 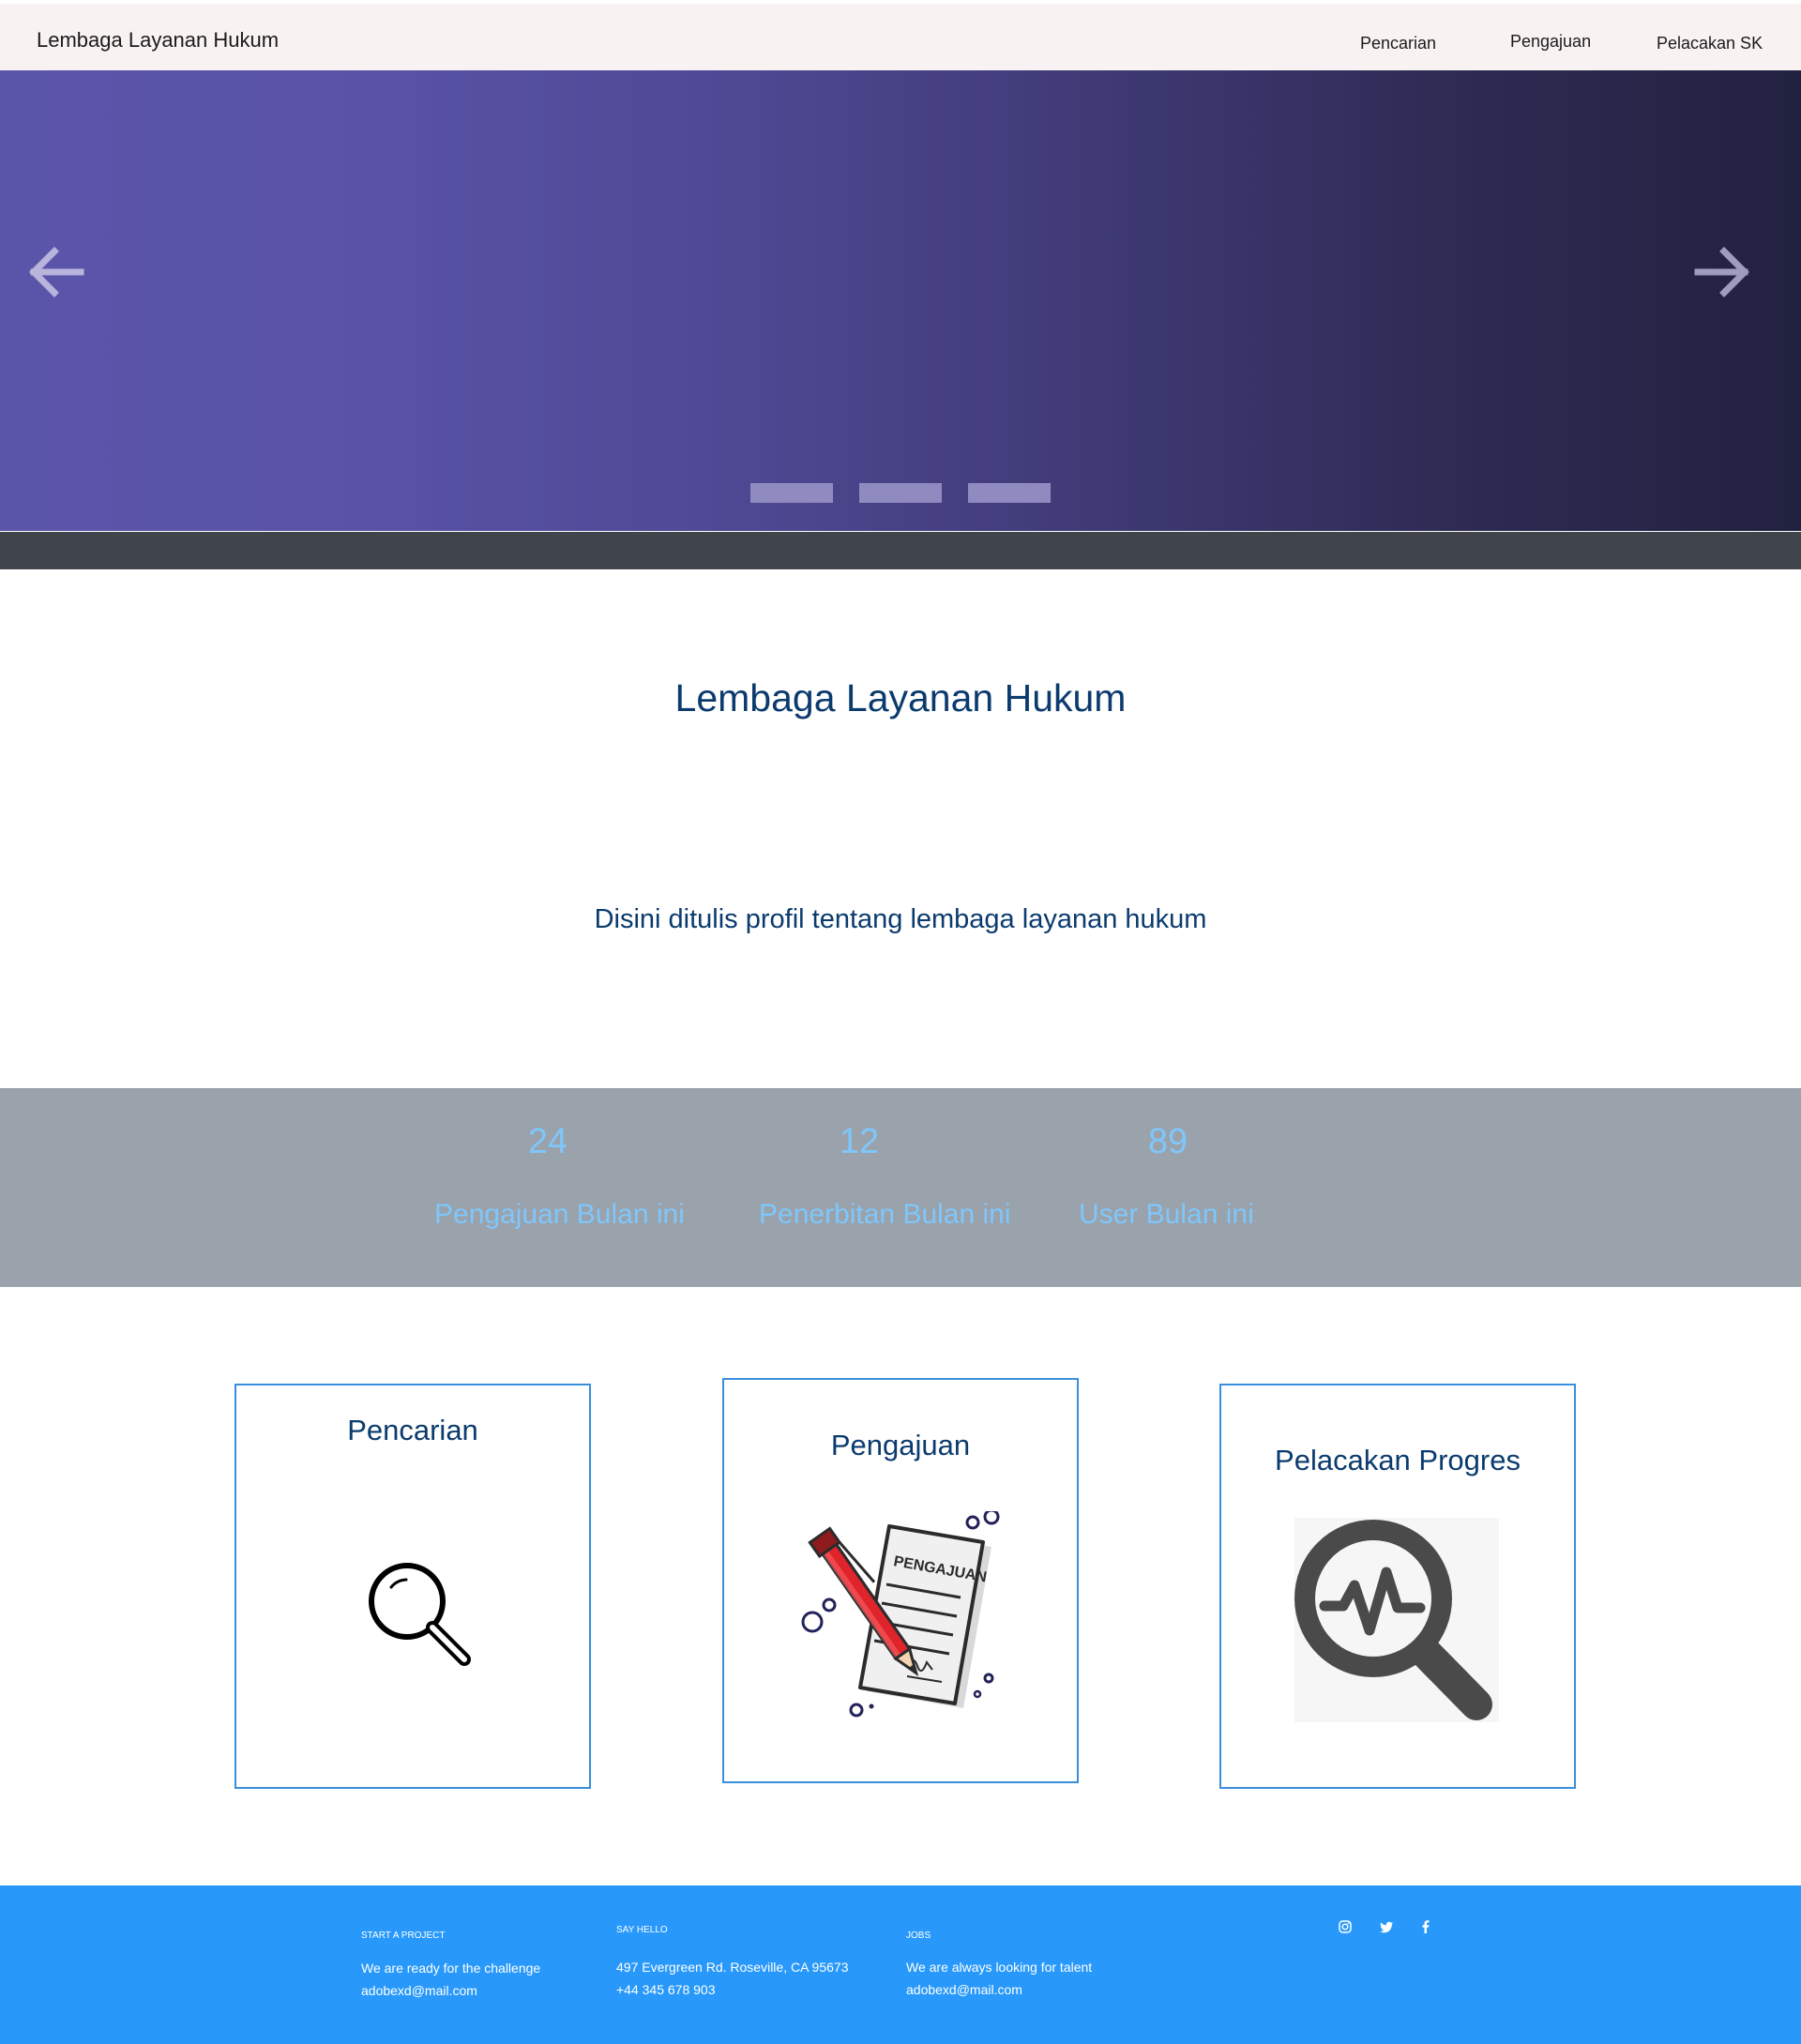 I want to click on nav-link-pengajuan: Pengajuan, so click(x=1550, y=42).